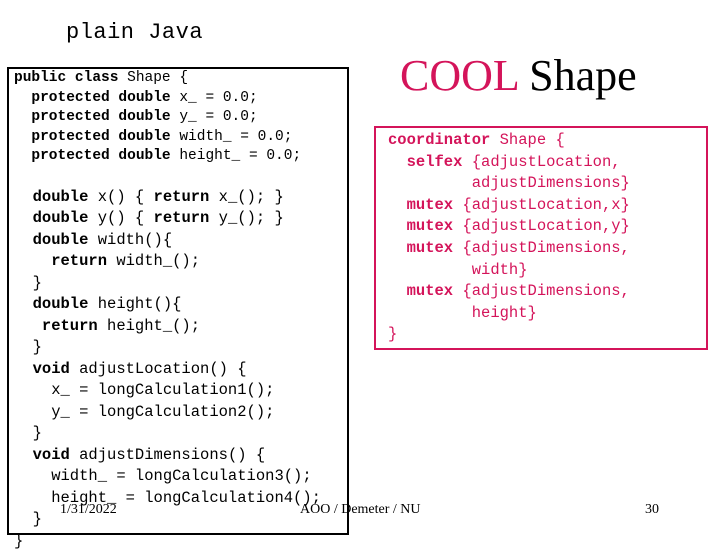 This screenshot has height=552, width=720. Describe the element at coordinates (458, 270) in the screenshot. I see `code-text: width}` at that location.